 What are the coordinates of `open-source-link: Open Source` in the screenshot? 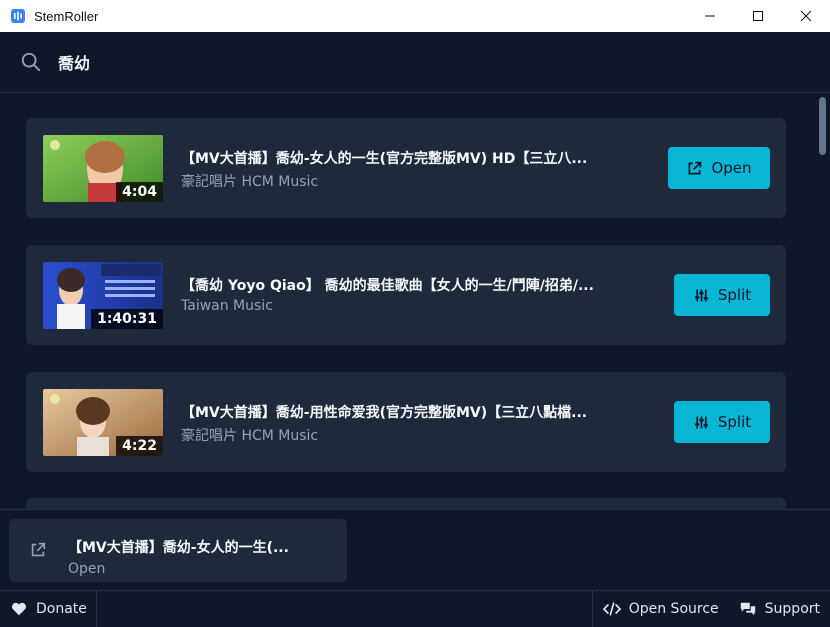 It's located at (660, 609).